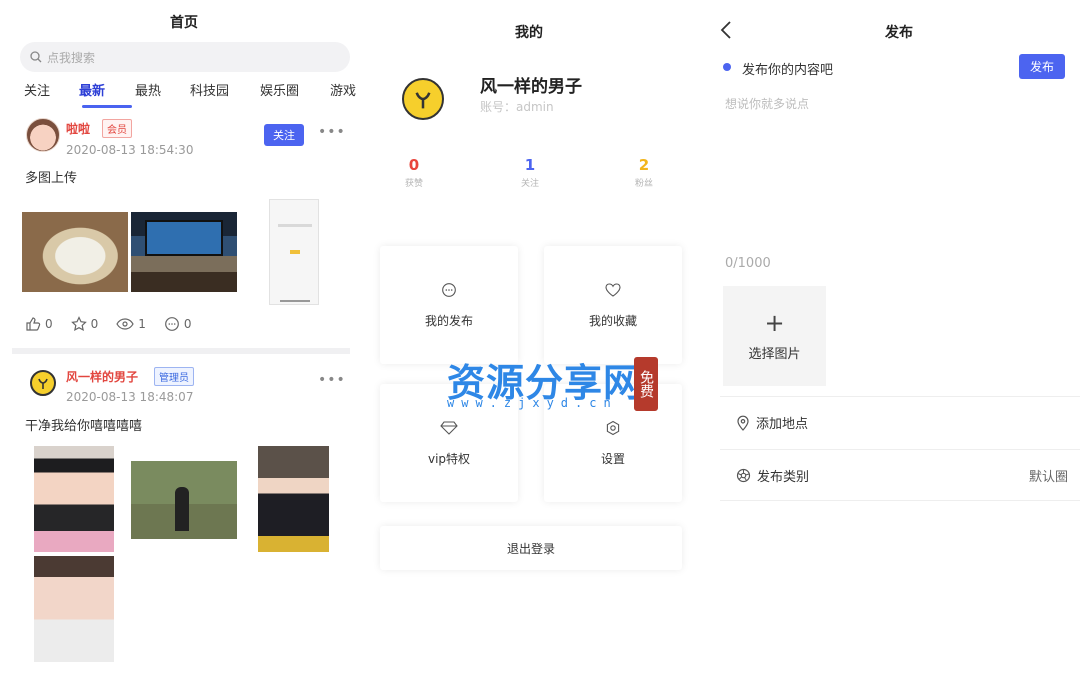 Image resolution: width=1080 pixels, height=676 pixels. What do you see at coordinates (900, 475) in the screenshot?
I see `category-row: 发布类别 默认圈` at bounding box center [900, 475].